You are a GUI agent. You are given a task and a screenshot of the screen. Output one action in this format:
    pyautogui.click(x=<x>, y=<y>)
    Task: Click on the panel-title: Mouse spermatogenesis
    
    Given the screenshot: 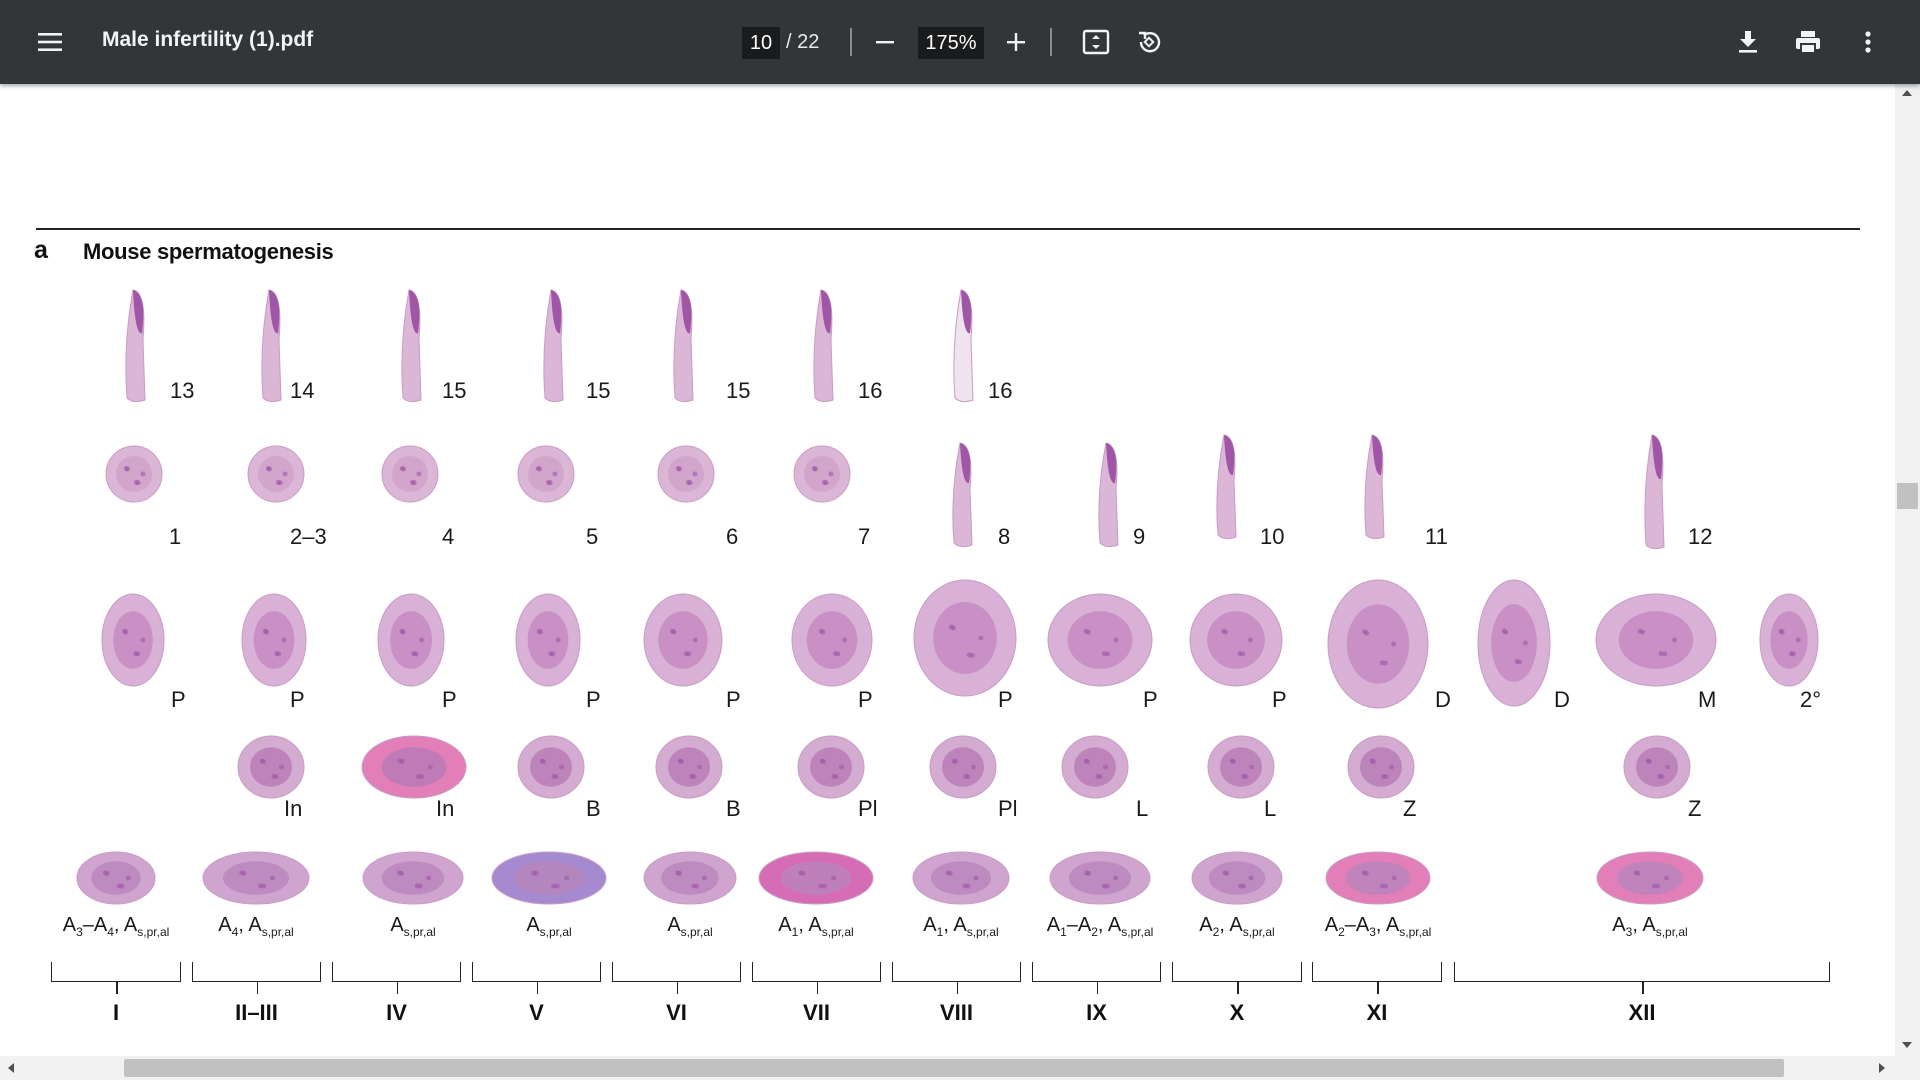 What is the action you would take?
    pyautogui.click(x=208, y=251)
    